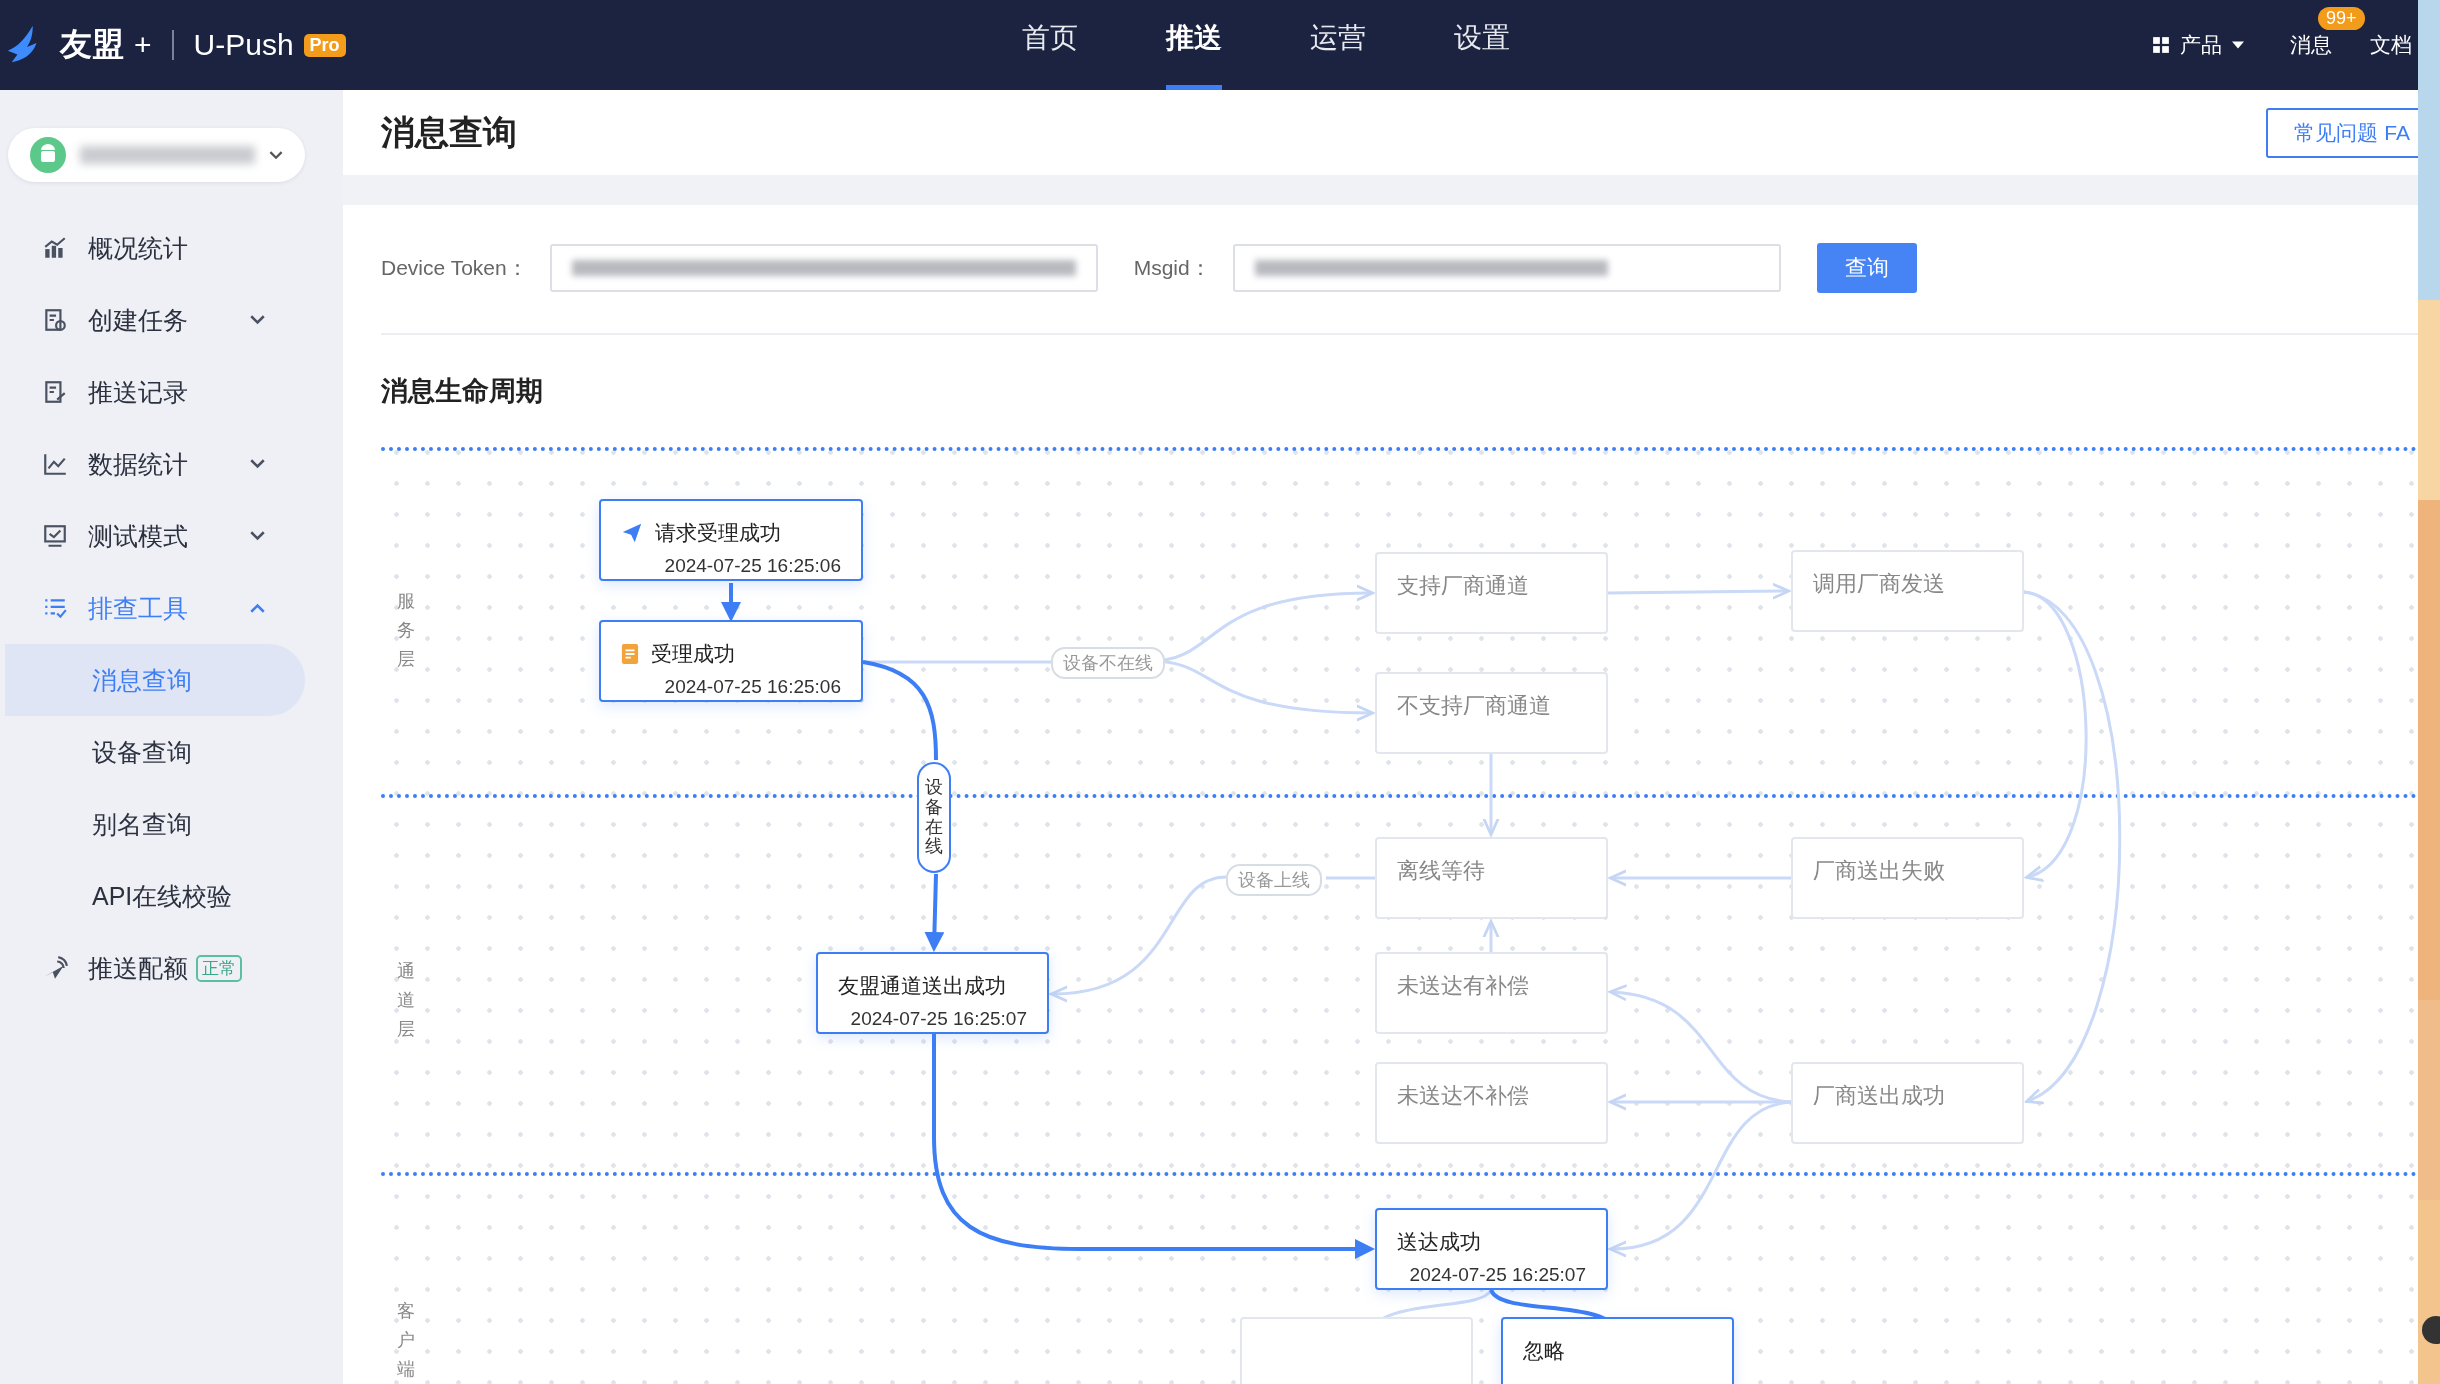  Describe the element at coordinates (1879, 1096) in the screenshot. I see `node-title: 厂商送出成功` at that location.